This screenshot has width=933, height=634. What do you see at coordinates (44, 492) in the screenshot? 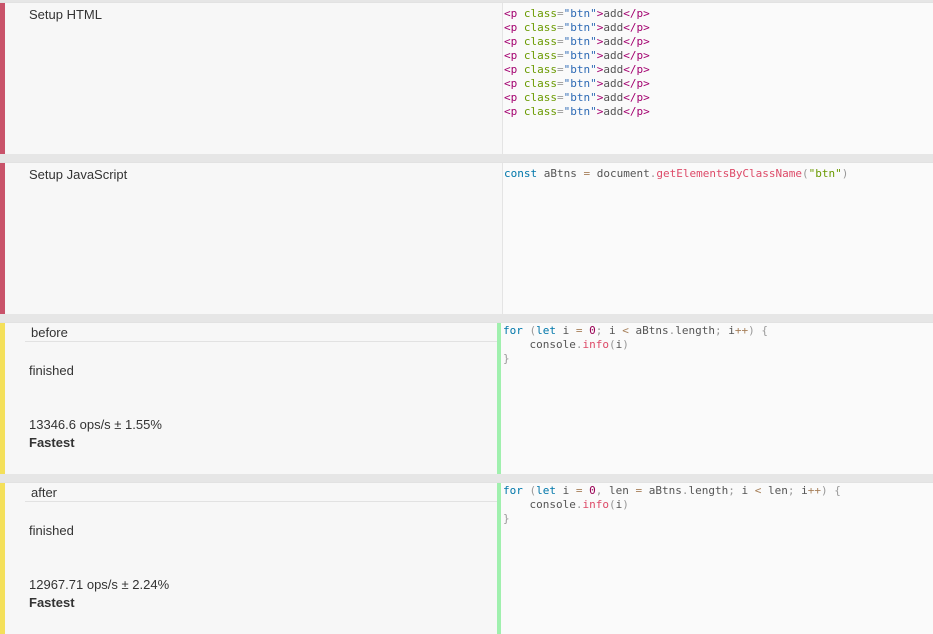
I see `test-after-title: after` at bounding box center [44, 492].